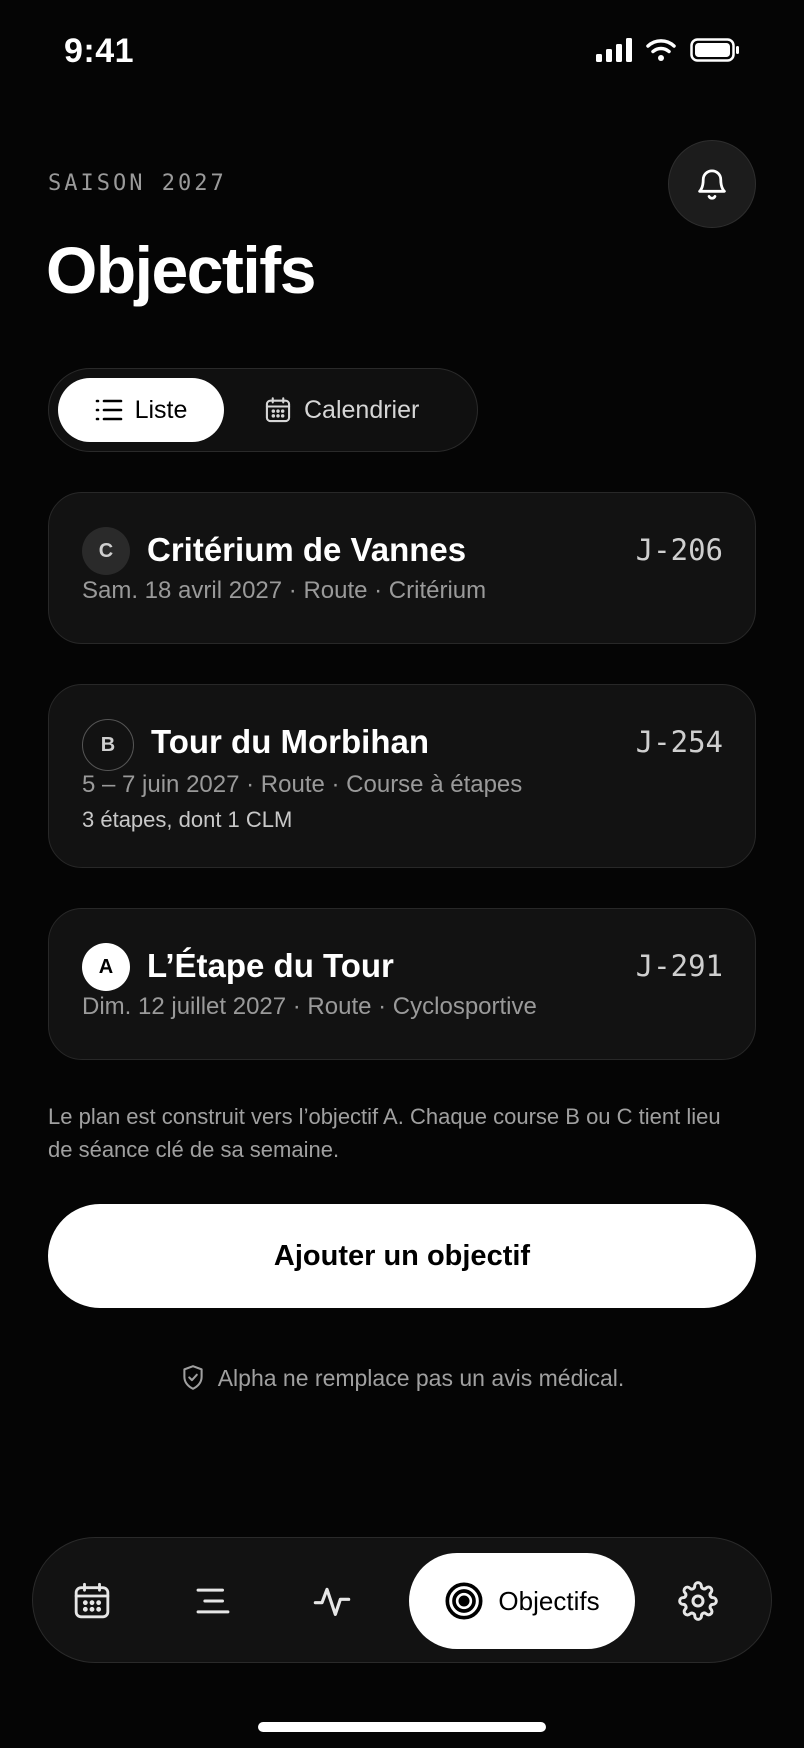 The height and width of the screenshot is (1748, 804). I want to click on settings-icon, so click(698, 1601).